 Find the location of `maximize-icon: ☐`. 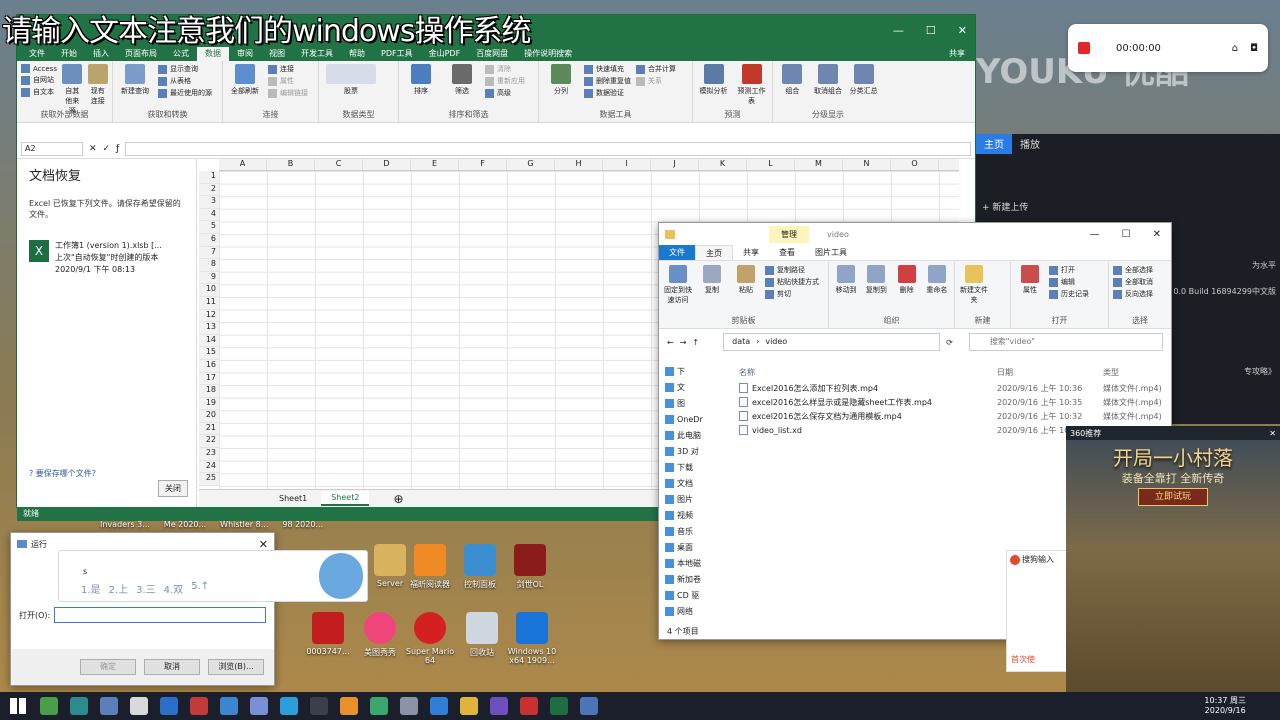

maximize-icon: ☐ is located at coordinates (1126, 234).